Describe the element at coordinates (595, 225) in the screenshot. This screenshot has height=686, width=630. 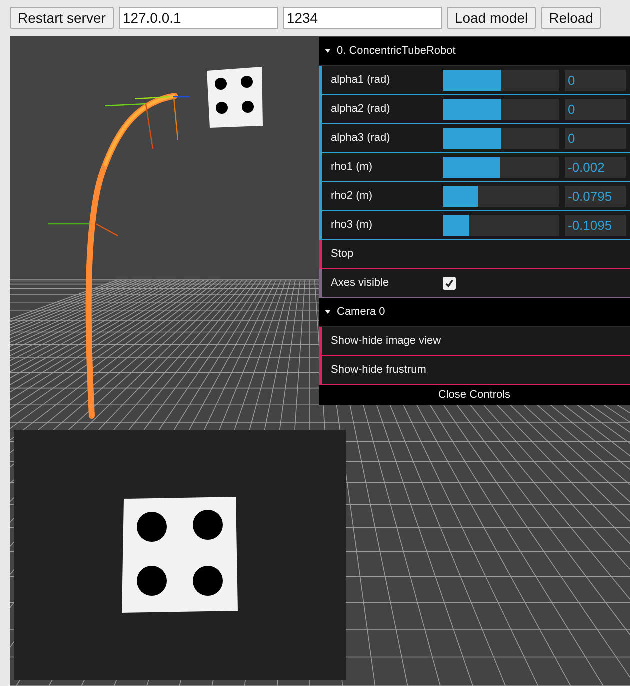
I see `value-field: -0.1095` at that location.